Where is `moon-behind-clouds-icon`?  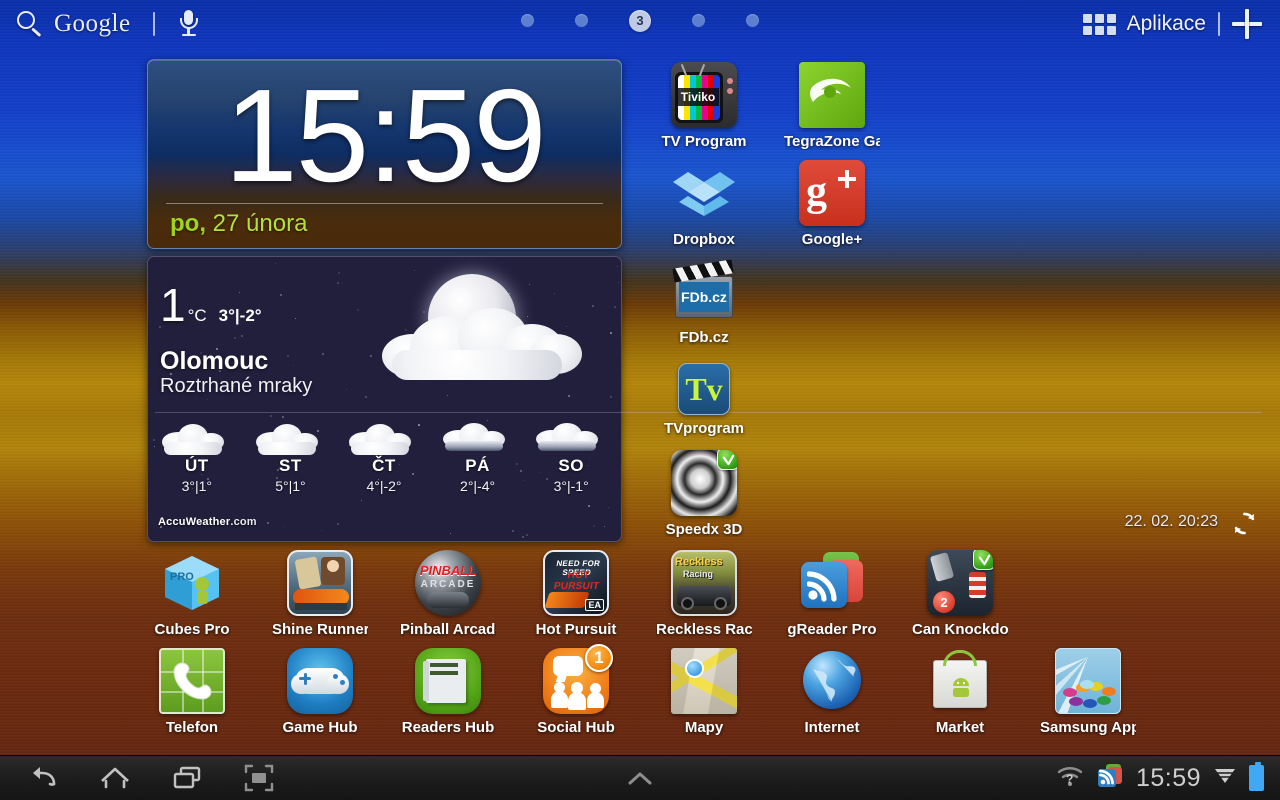
moon-behind-clouds-icon is located at coordinates (485, 334).